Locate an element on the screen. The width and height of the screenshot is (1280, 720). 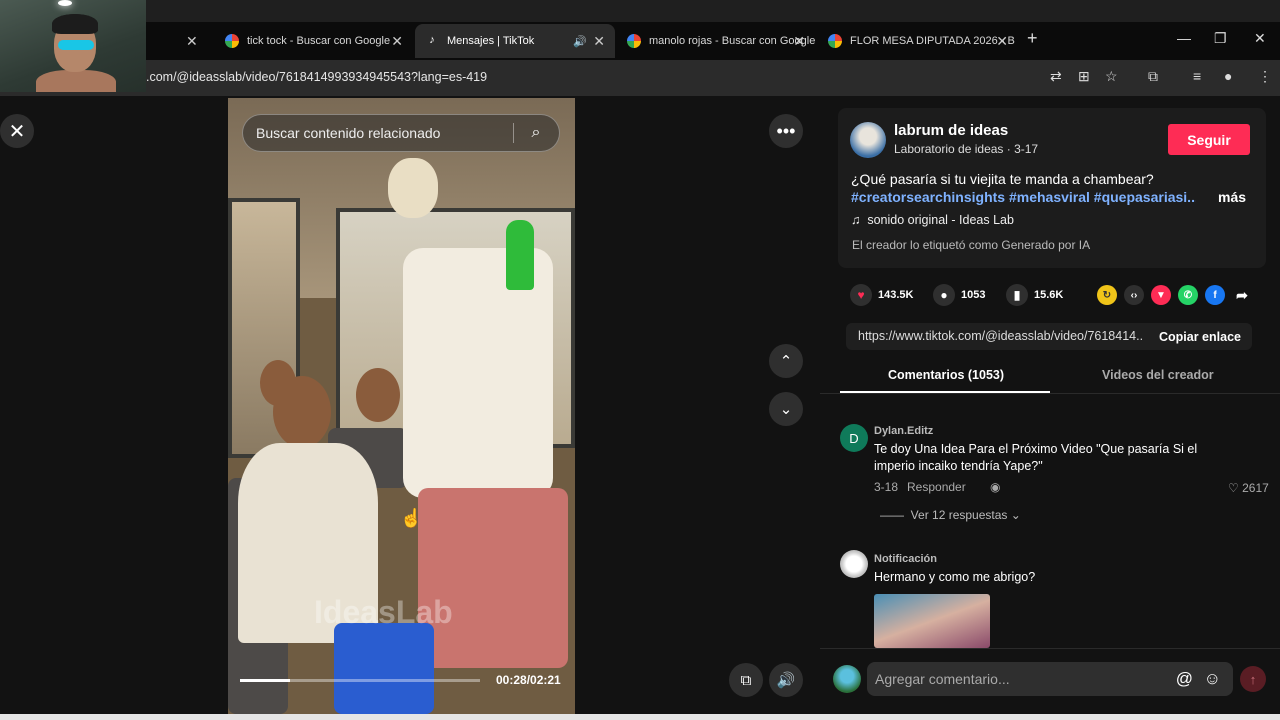
minimize-button: — is located at coordinates (1184, 38).